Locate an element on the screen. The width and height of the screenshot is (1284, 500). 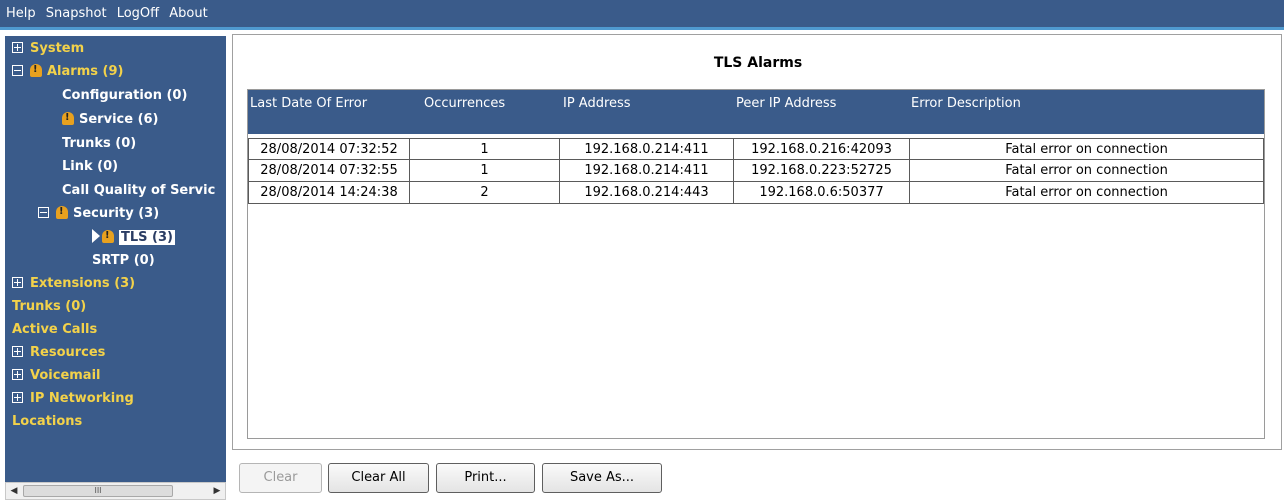
tree-item-link: Link (0) is located at coordinates (90, 167).